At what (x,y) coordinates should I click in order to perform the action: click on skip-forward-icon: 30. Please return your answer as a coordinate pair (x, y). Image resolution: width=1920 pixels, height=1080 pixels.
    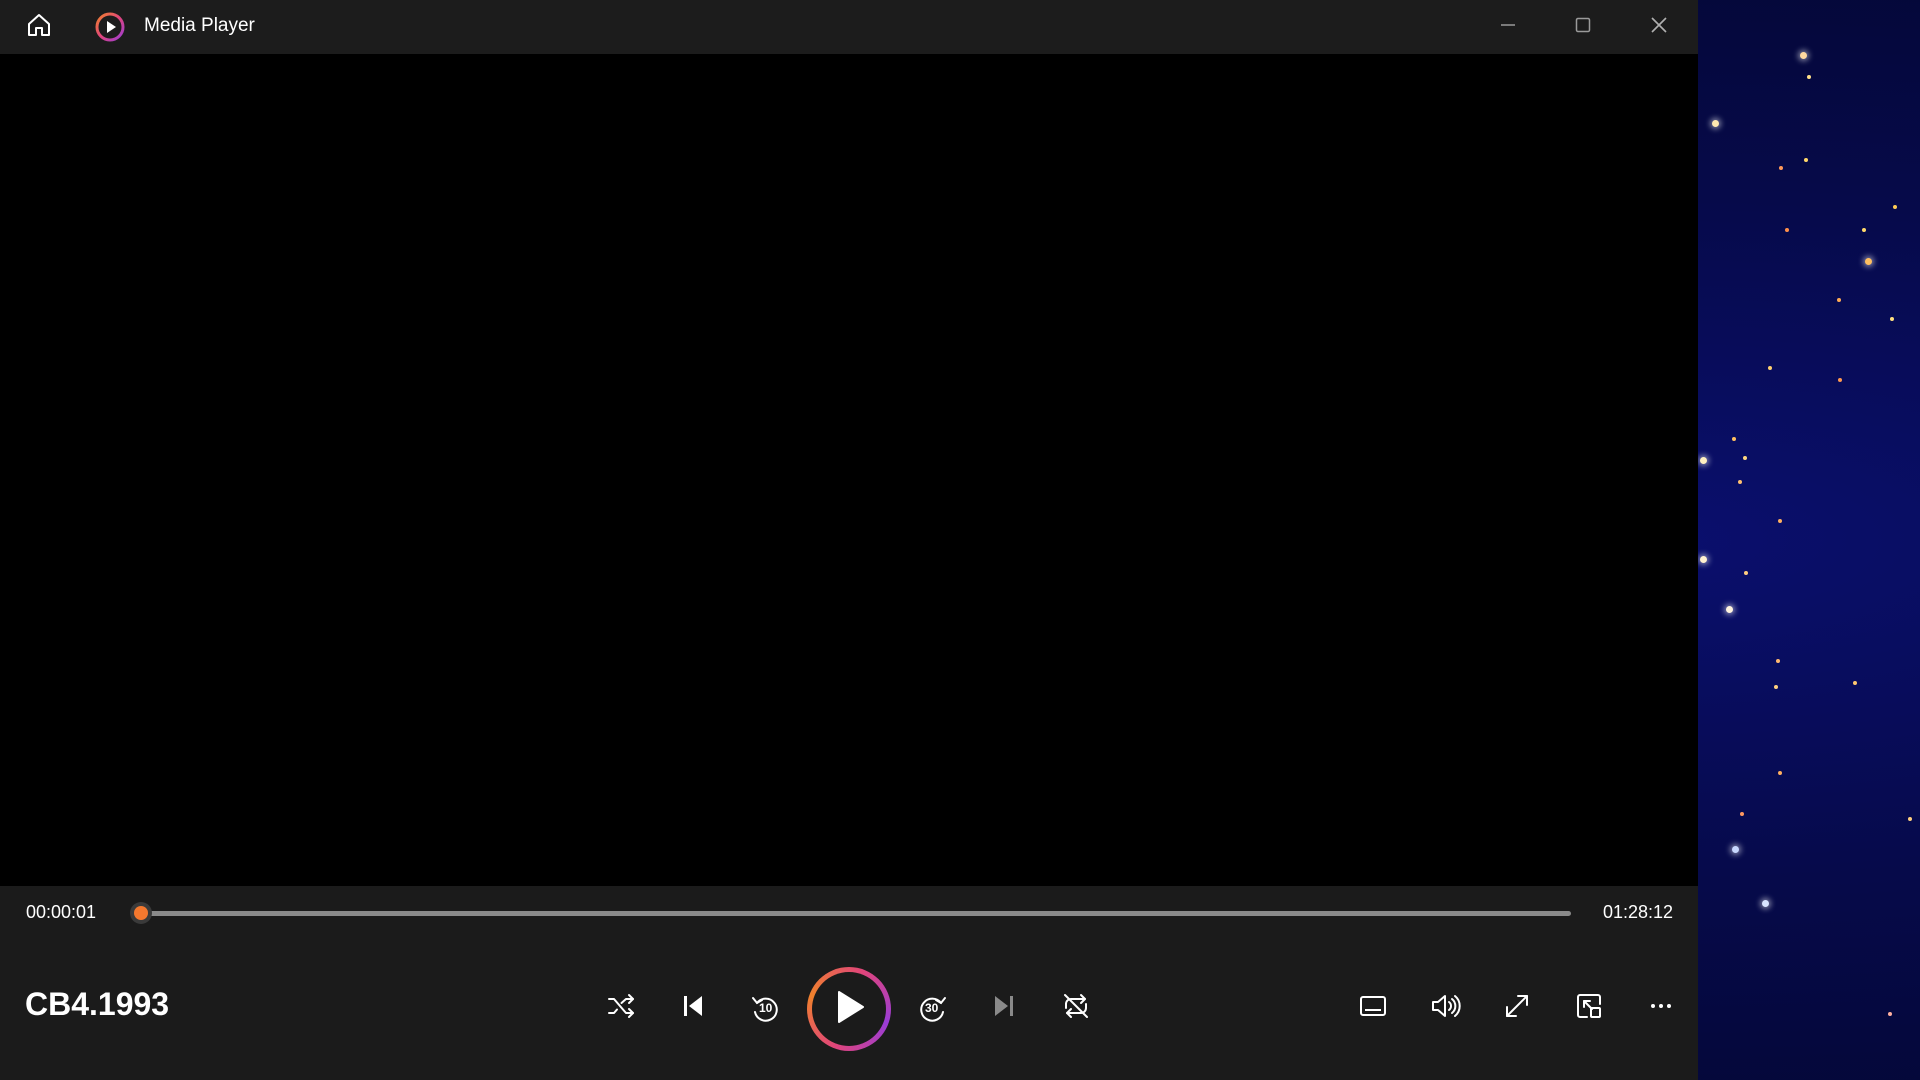
    Looking at the image, I should click on (933, 1008).